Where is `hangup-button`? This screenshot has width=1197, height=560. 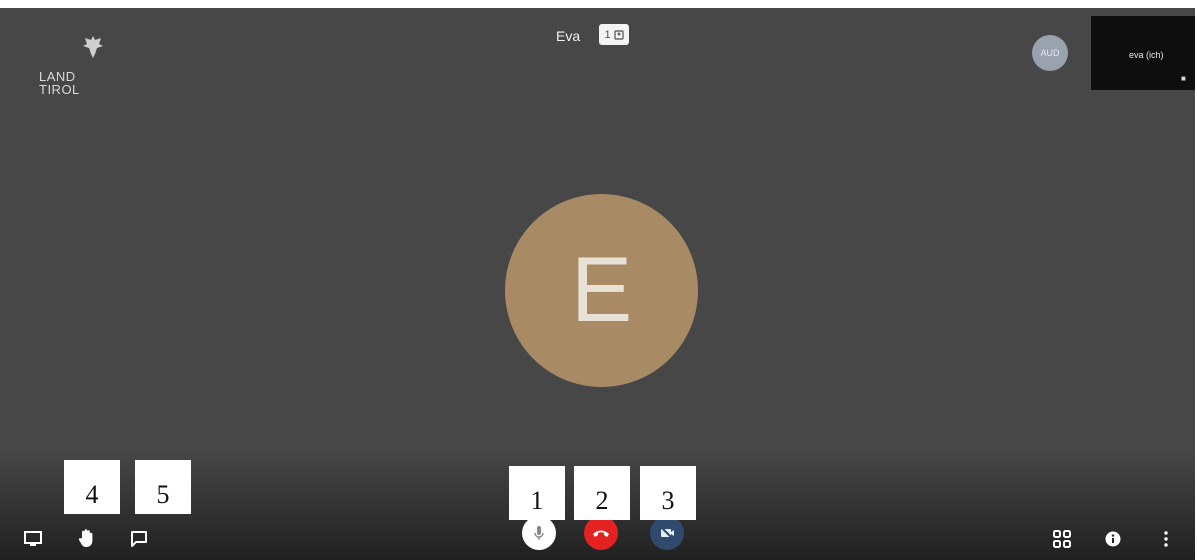 hangup-button is located at coordinates (601, 533).